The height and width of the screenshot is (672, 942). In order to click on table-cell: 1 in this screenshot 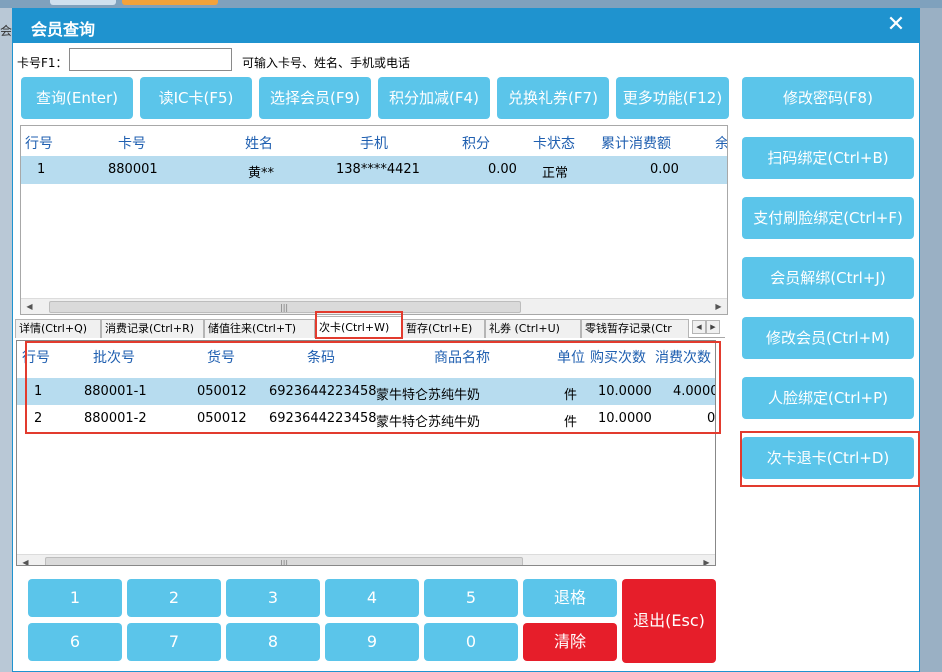, I will do `click(41, 169)`.